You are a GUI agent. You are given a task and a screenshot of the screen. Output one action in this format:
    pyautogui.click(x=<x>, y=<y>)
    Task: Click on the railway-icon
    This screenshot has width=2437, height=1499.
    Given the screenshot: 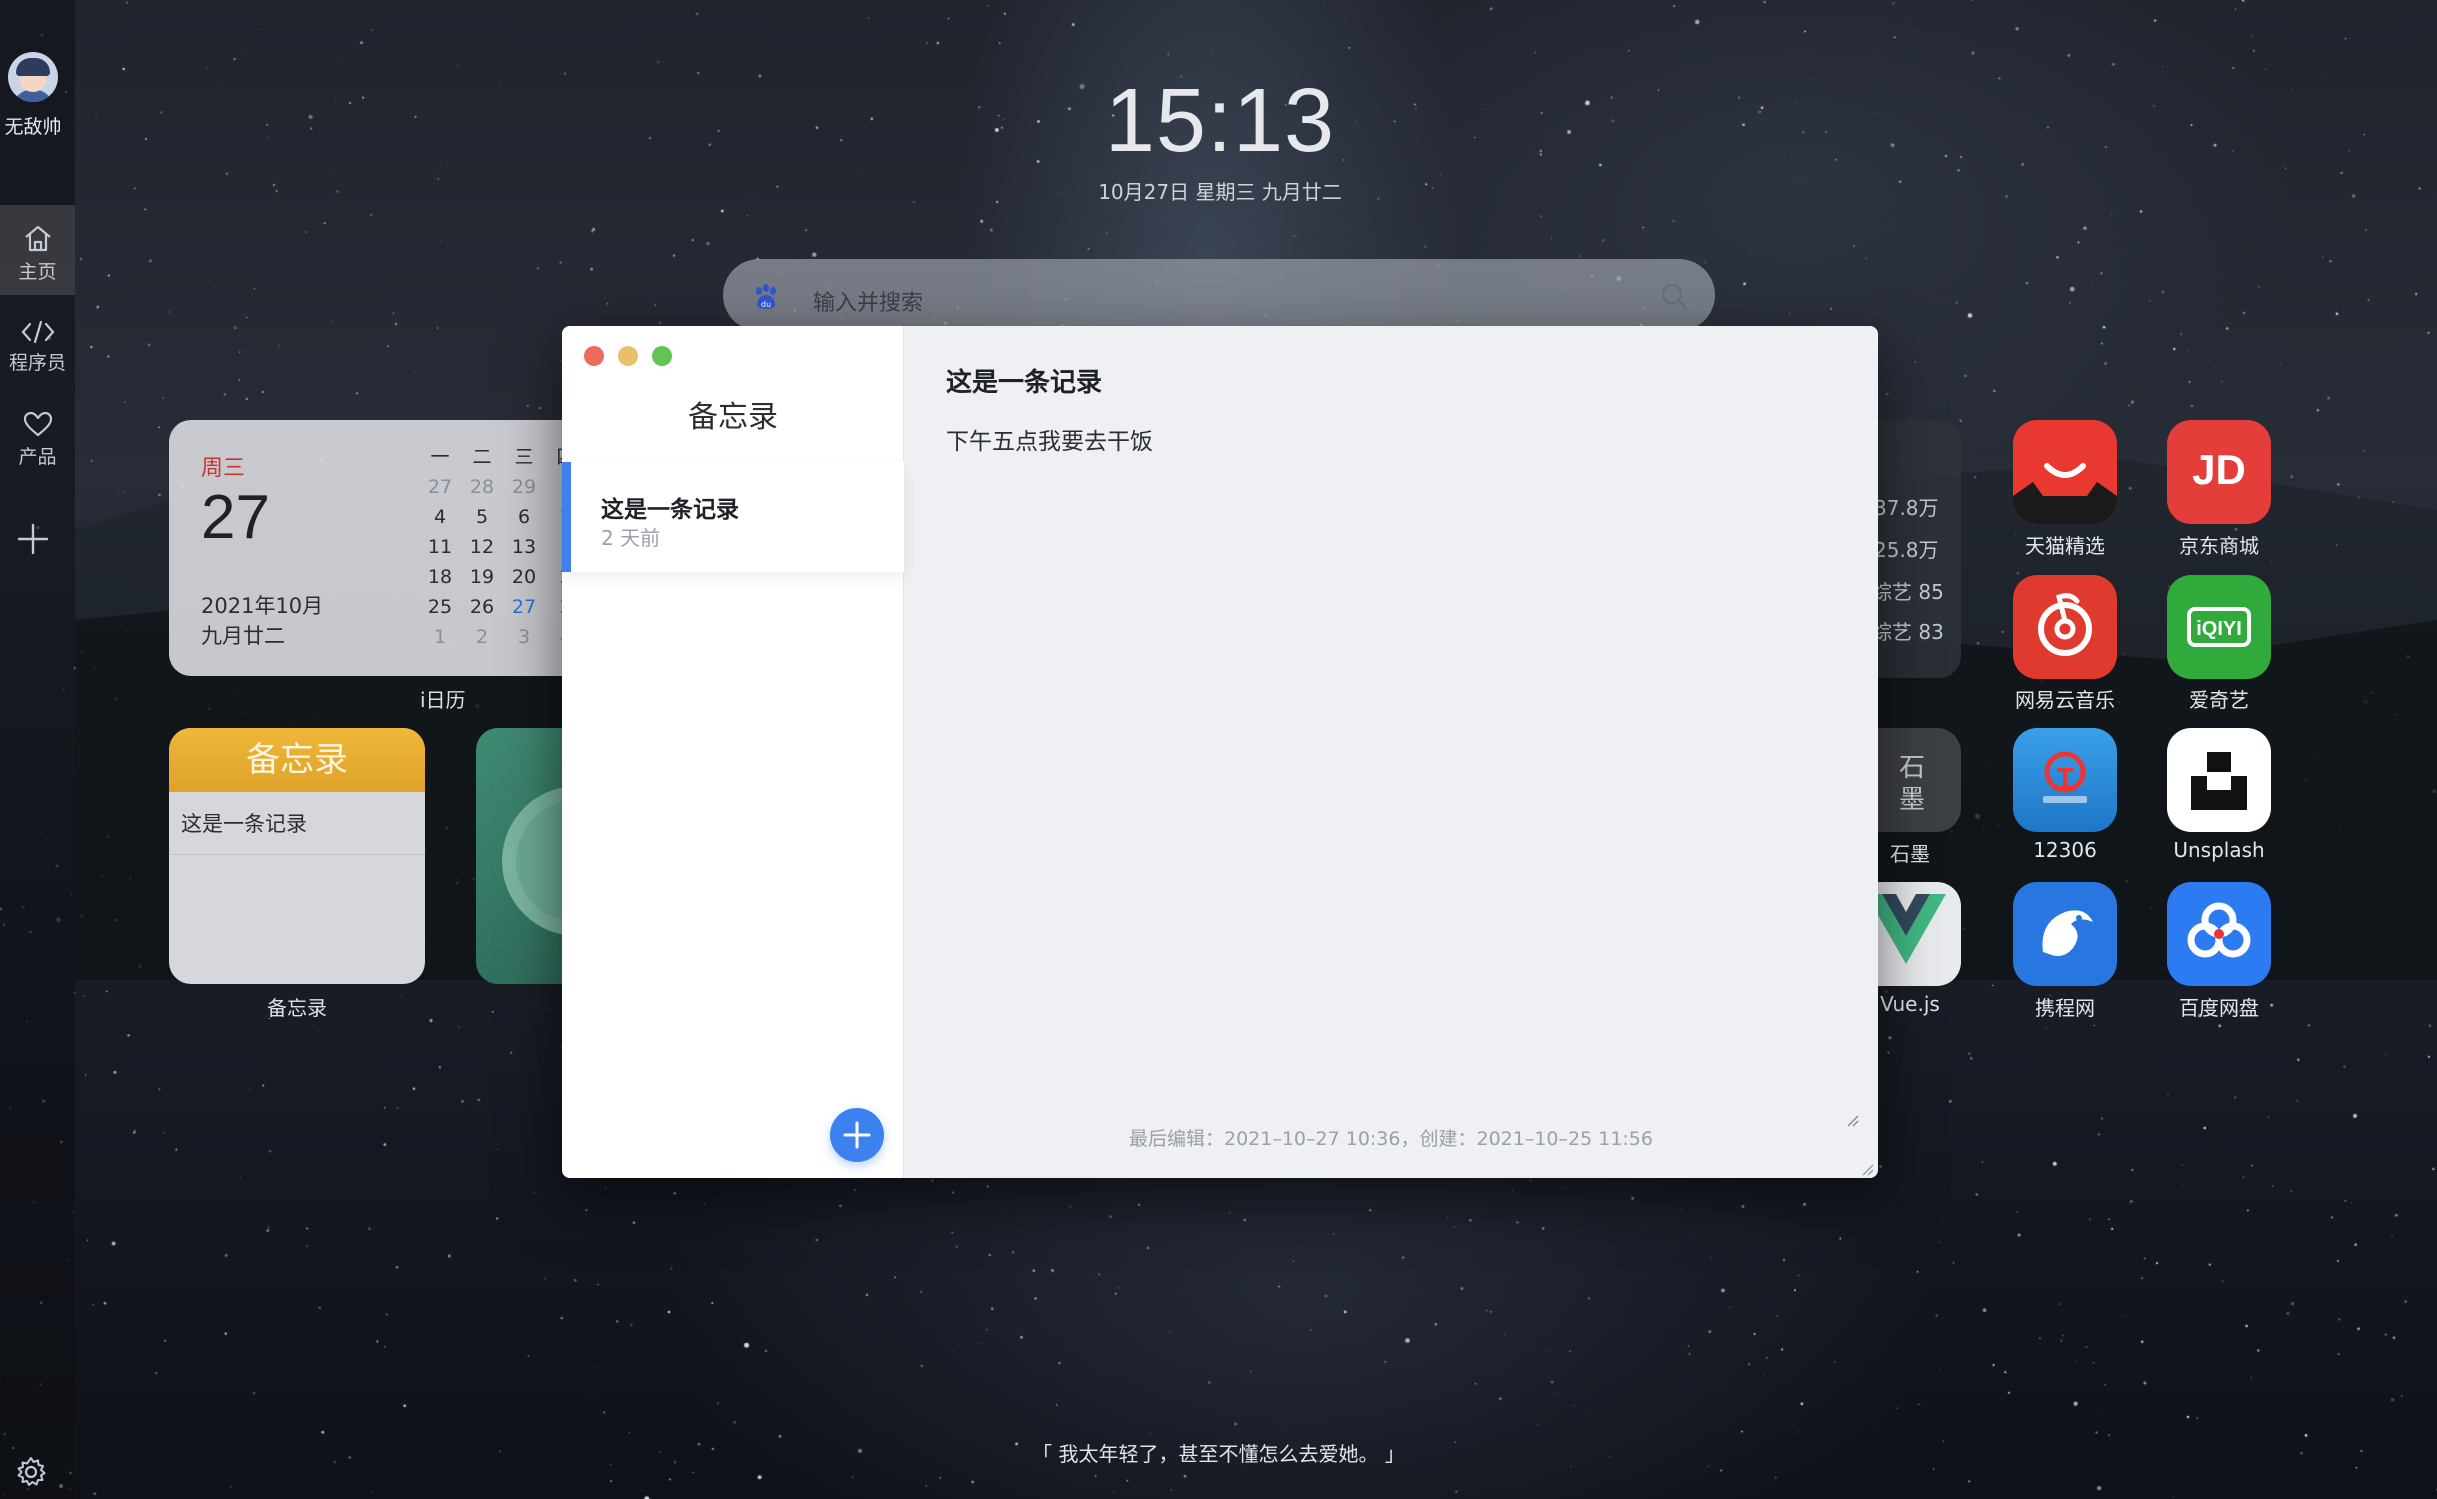 What is the action you would take?
    pyautogui.click(x=2065, y=777)
    